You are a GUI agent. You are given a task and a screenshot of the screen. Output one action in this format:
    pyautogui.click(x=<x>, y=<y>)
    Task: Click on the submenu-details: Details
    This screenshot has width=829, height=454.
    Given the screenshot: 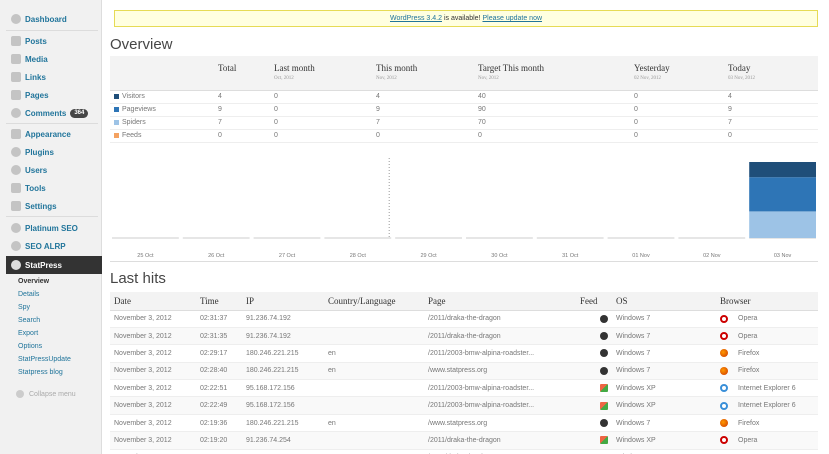 What is the action you would take?
    pyautogui.click(x=28, y=294)
    